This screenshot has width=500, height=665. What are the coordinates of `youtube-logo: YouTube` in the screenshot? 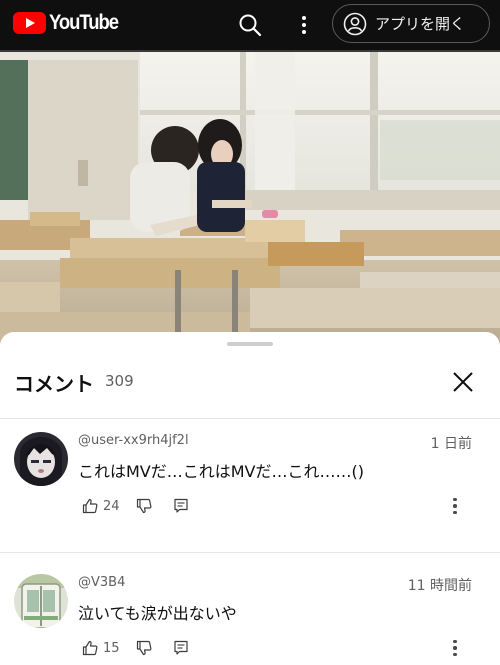 It's located at (70, 23).